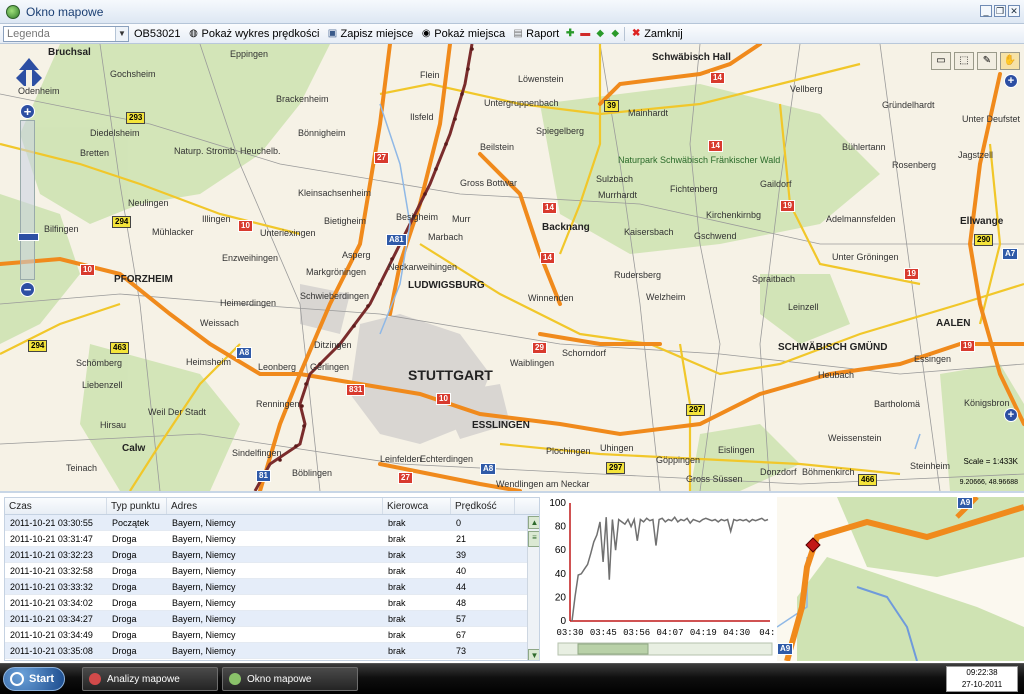 The image size is (1024, 694). I want to click on chart-y-tick-label: 80, so click(561, 527).